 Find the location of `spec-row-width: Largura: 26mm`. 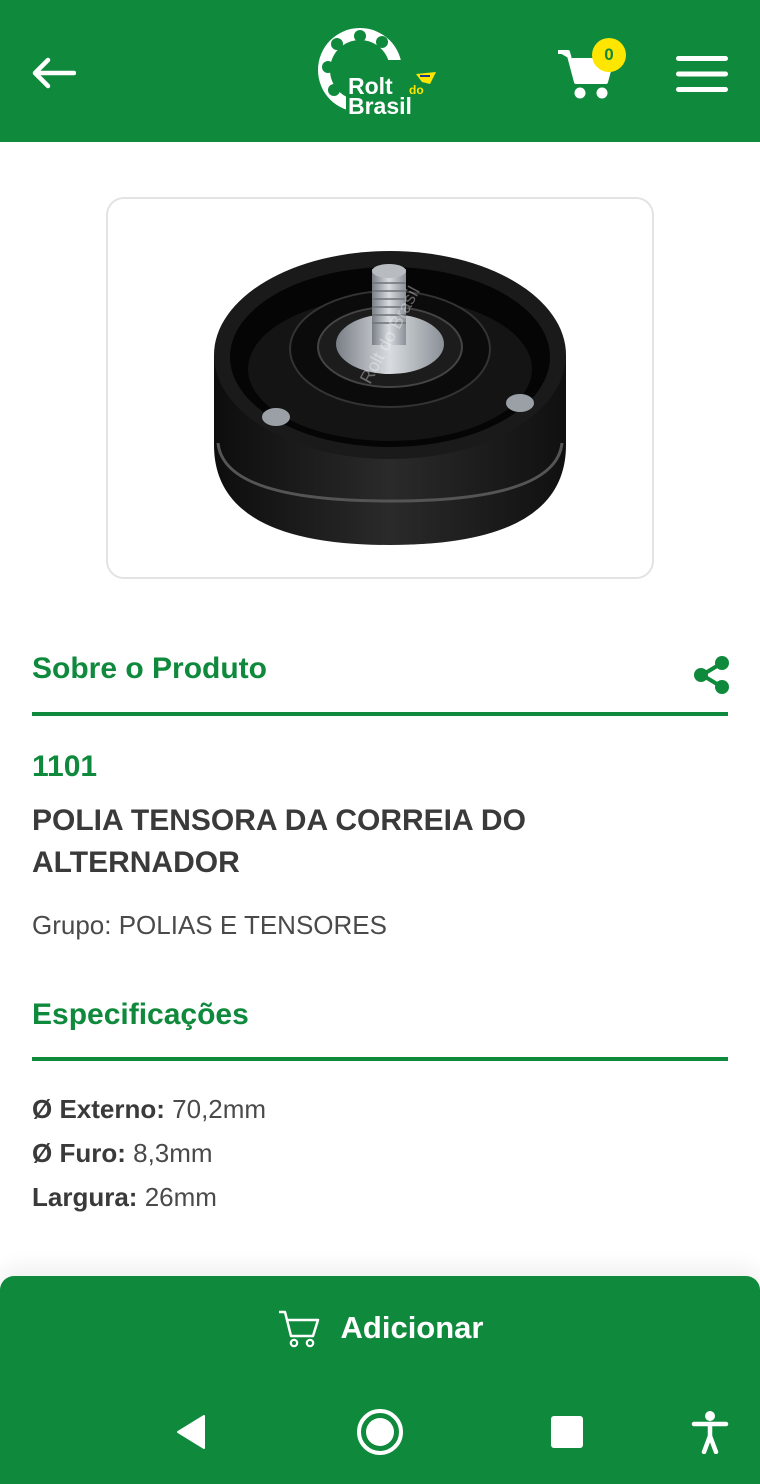

spec-row-width: Largura: 26mm is located at coordinates (124, 1197).